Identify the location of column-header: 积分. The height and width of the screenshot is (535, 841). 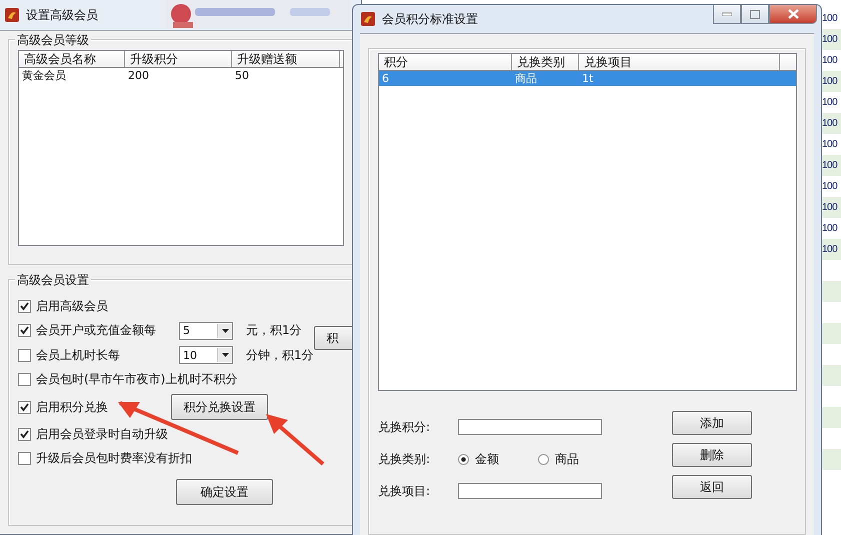
(445, 62).